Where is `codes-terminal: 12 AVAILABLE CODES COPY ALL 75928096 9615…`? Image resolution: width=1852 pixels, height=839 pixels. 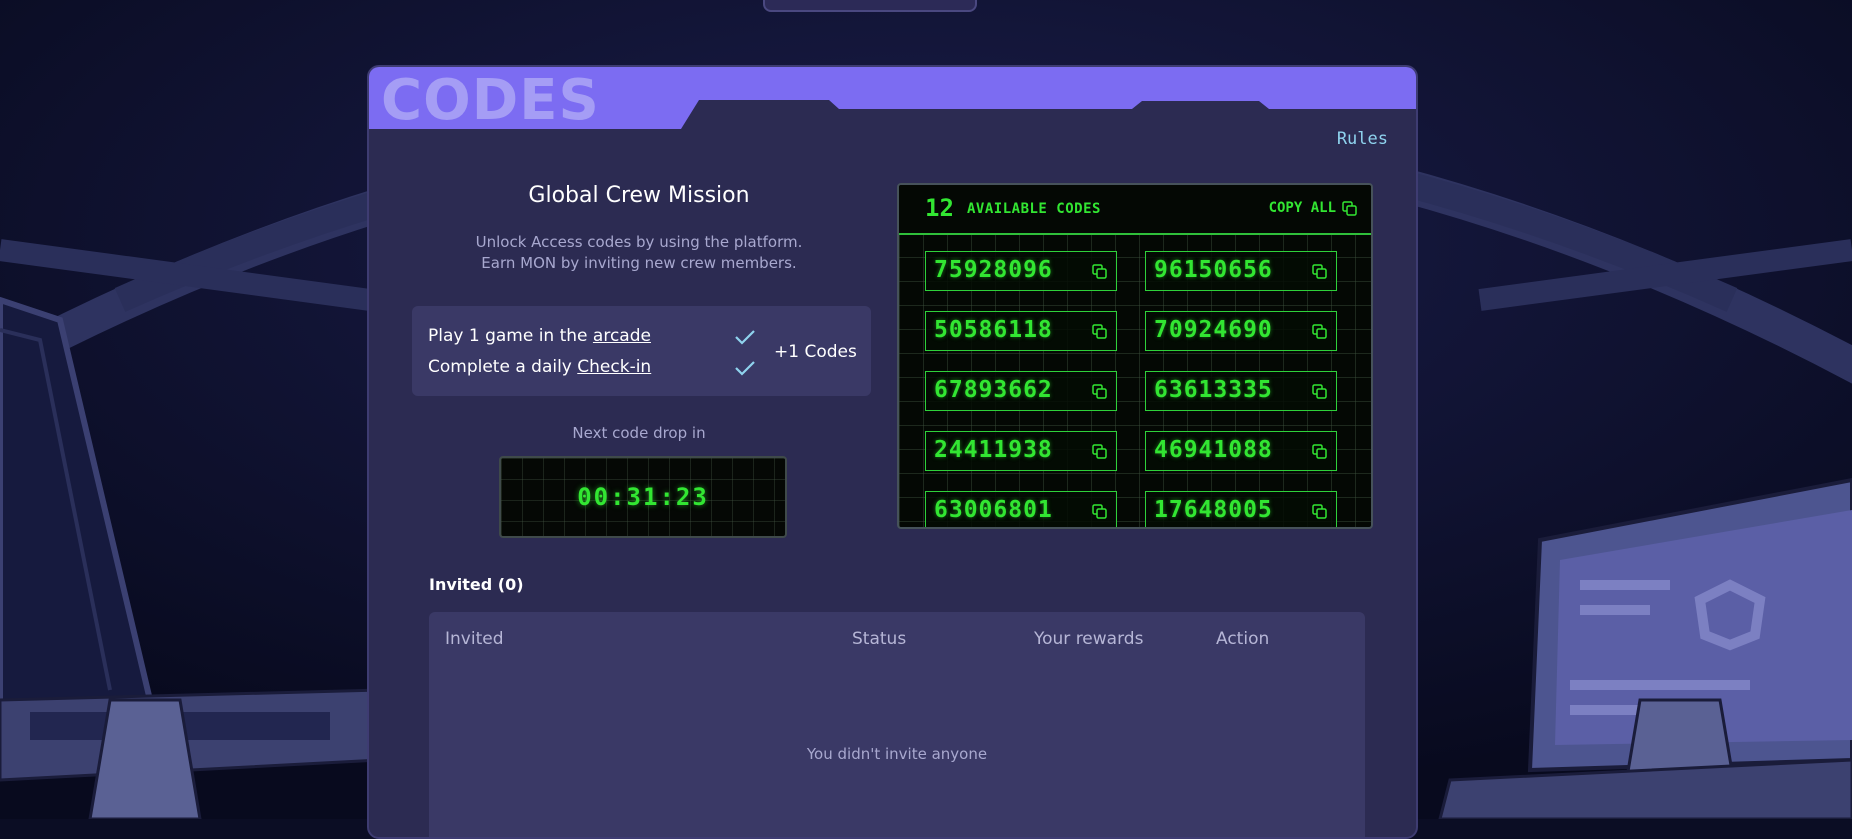 codes-terminal: 12 AVAILABLE CODES COPY ALL 75928096 9615… is located at coordinates (1135, 356).